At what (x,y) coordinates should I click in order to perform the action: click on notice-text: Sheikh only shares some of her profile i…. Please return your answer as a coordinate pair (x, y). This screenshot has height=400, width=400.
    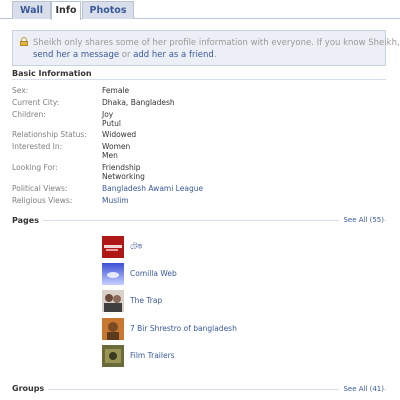
    Looking at the image, I should click on (216, 43).